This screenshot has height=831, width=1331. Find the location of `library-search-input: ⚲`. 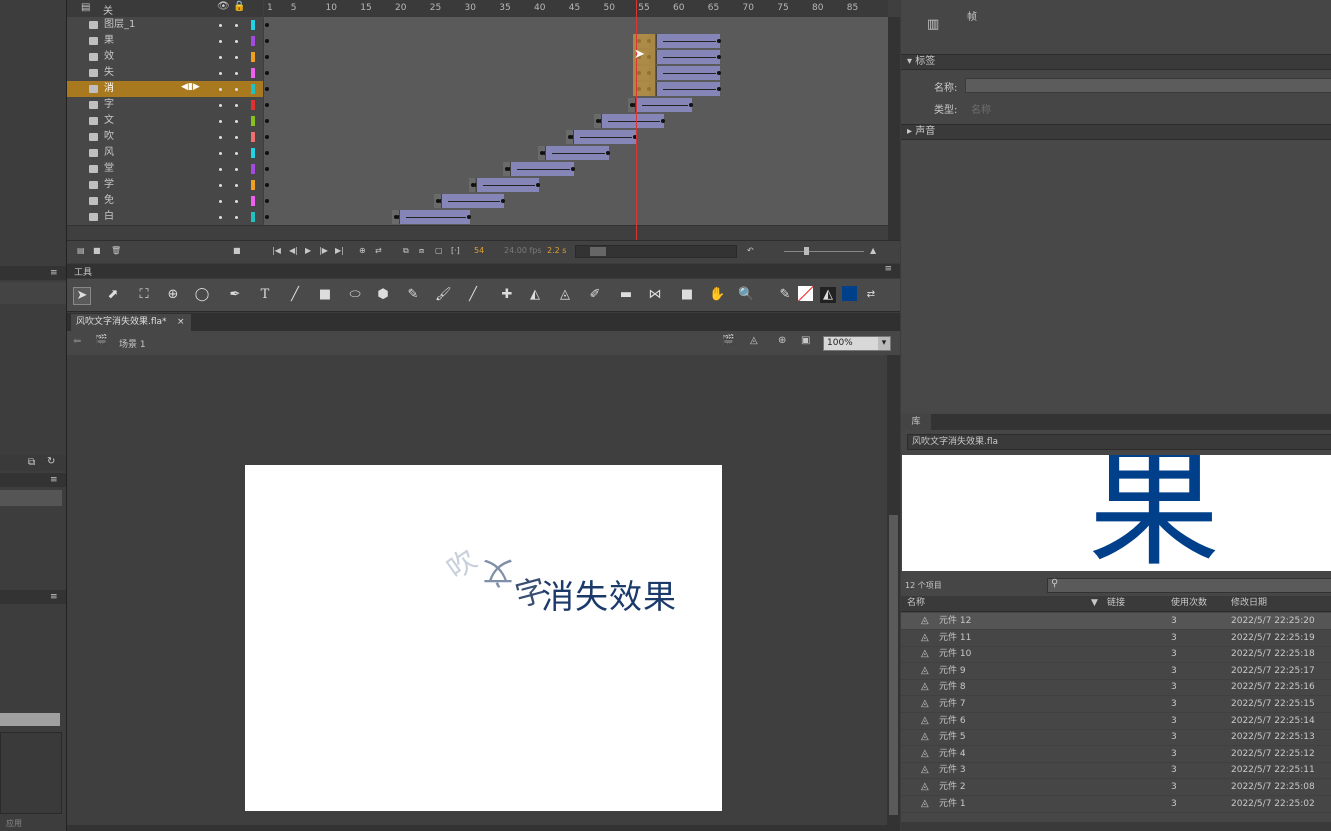

library-search-input: ⚲ is located at coordinates (1189, 585).